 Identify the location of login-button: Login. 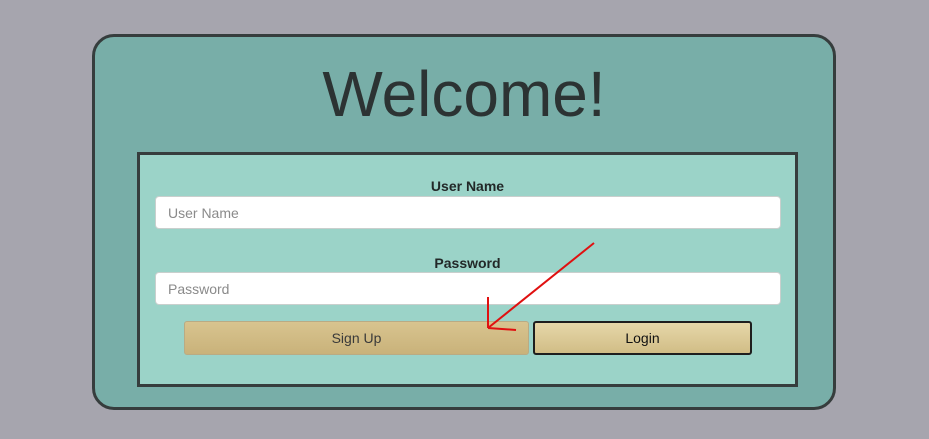
(642, 338).